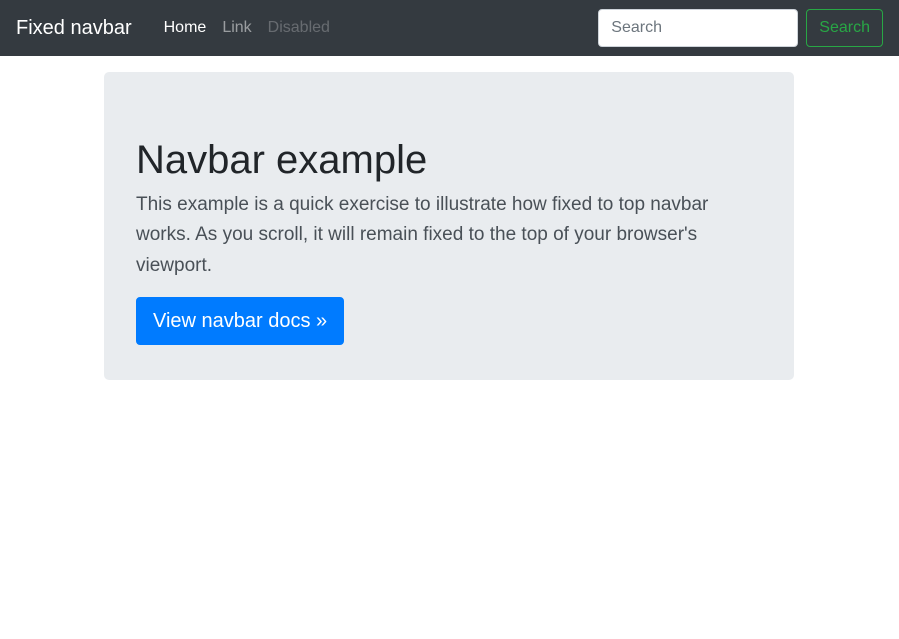 This screenshot has height=639, width=899. What do you see at coordinates (236, 28) in the screenshot?
I see `nav-link-link: Link` at bounding box center [236, 28].